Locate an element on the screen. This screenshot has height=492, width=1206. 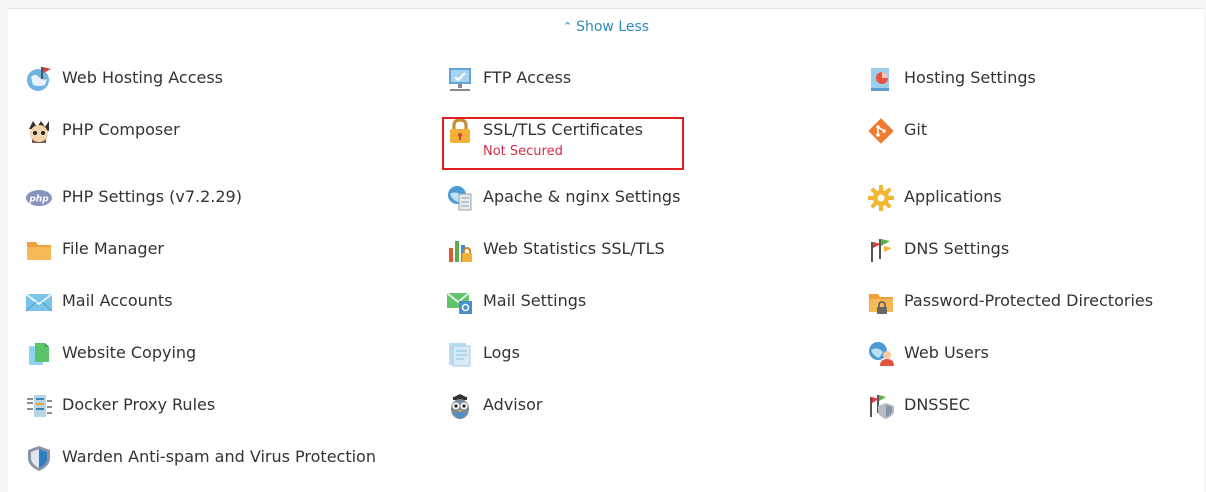
tool-ftp-access: FTP Access is located at coordinates (508, 79).